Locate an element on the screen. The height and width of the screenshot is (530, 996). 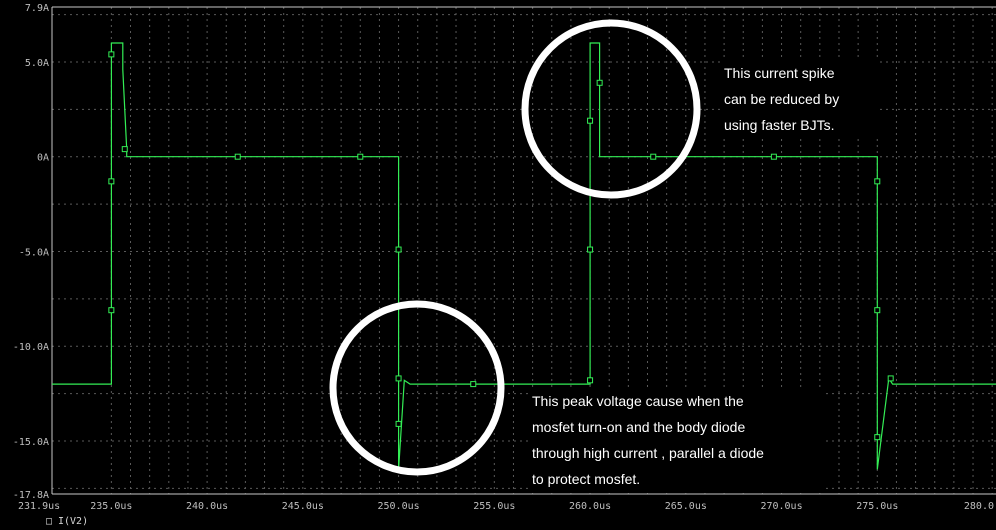
legend-marker-icon: □ is located at coordinates (49, 521).